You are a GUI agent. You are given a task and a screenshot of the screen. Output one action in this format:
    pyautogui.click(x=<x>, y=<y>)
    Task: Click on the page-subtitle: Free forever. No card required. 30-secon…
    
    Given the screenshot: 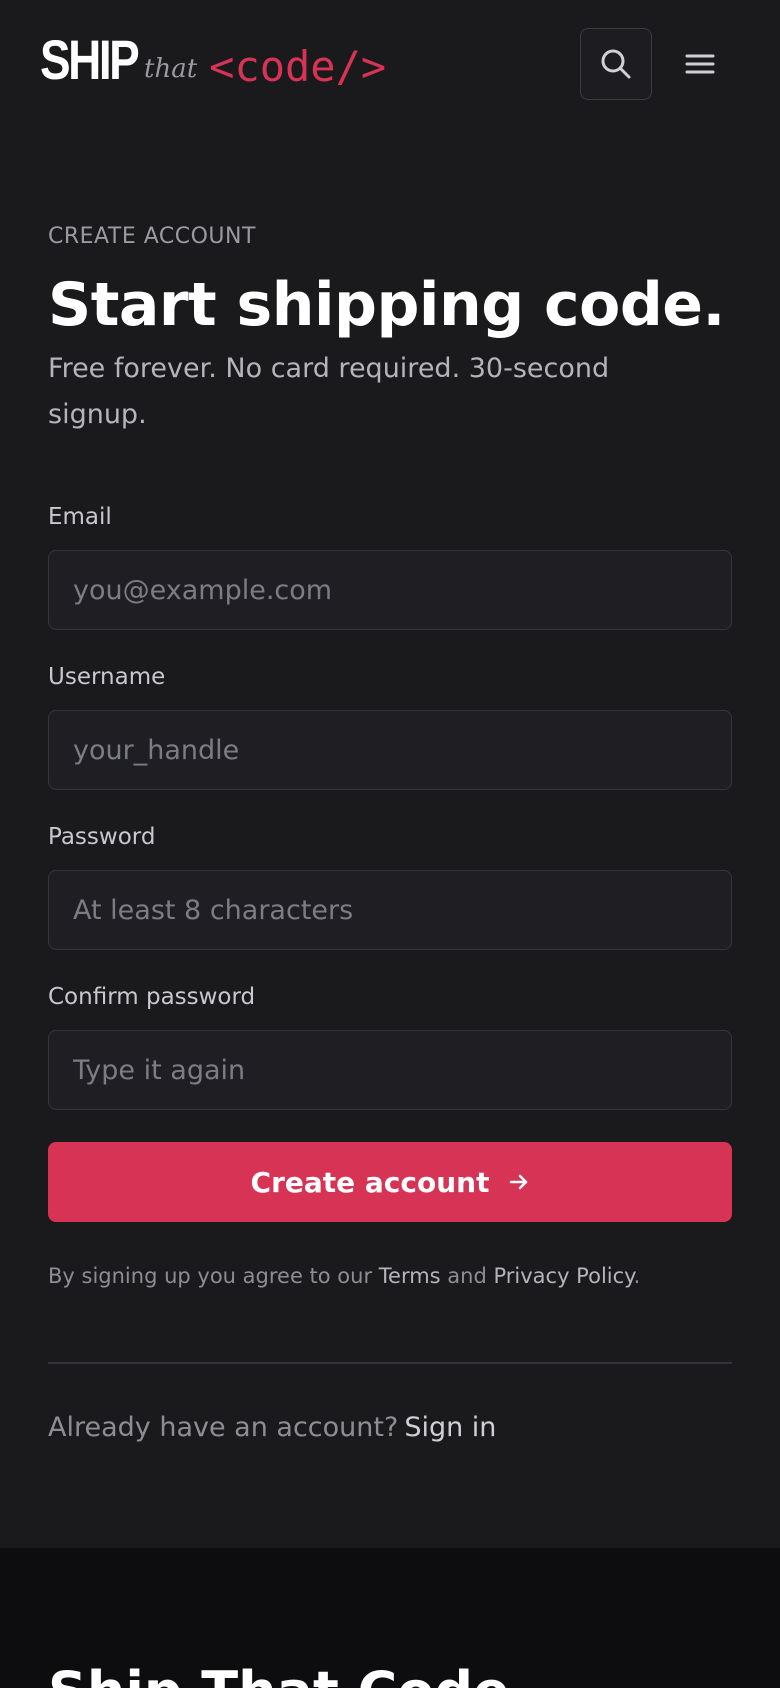 What is the action you would take?
    pyautogui.click(x=329, y=391)
    